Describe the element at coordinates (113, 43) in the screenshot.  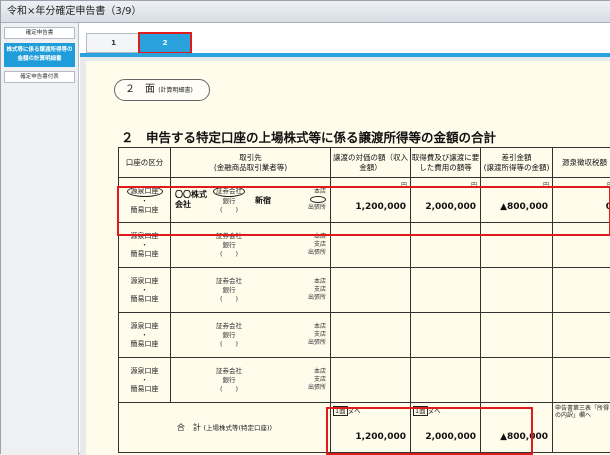
I see `tab-page-1: 1` at that location.